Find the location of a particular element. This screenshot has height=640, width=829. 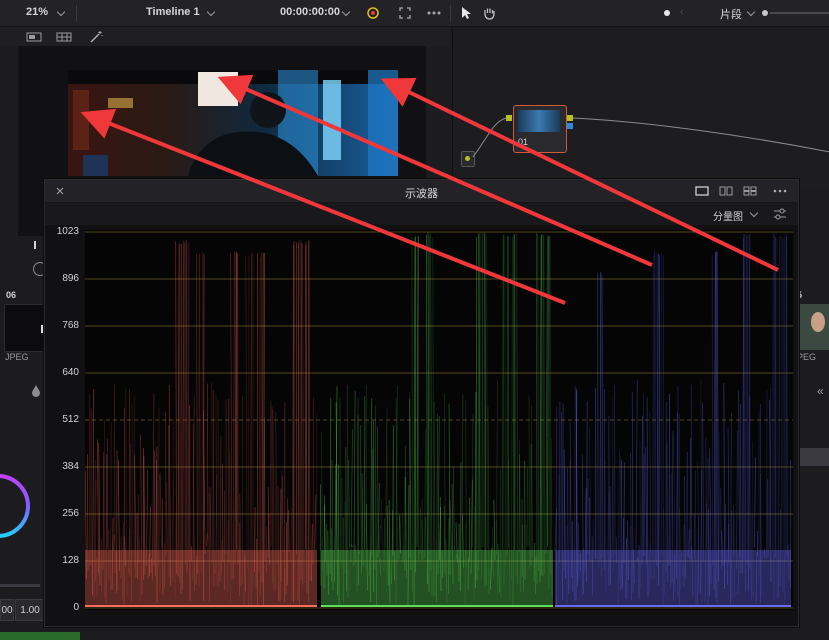

wheel-slider is located at coordinates (20, 585).